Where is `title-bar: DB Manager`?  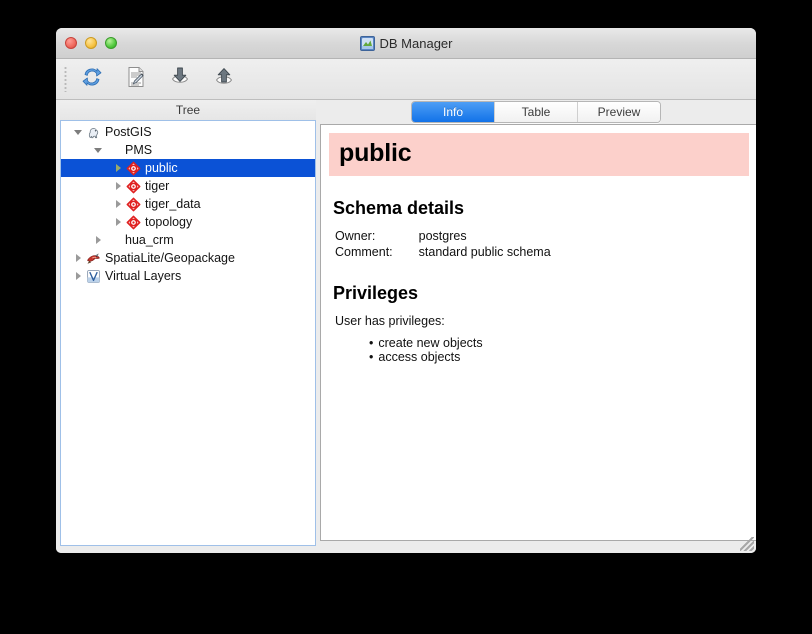 title-bar: DB Manager is located at coordinates (406, 43).